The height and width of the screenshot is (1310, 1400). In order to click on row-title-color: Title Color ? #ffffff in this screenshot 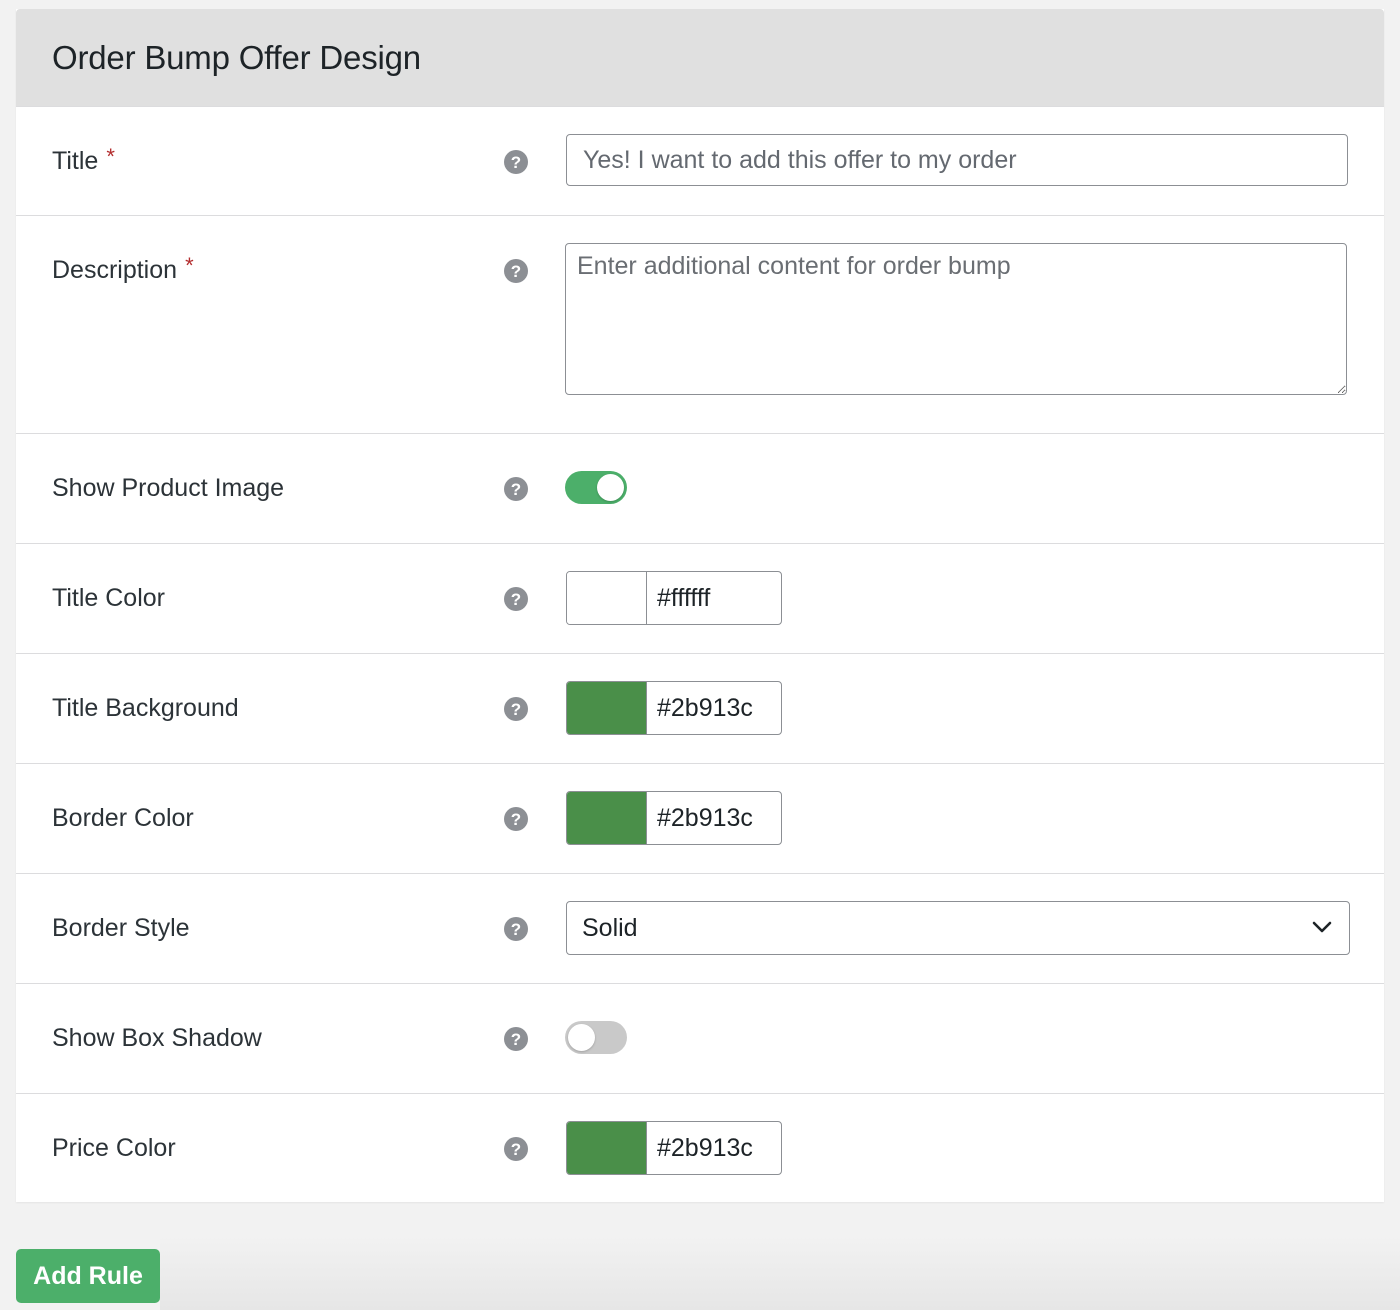, I will do `click(700, 598)`.